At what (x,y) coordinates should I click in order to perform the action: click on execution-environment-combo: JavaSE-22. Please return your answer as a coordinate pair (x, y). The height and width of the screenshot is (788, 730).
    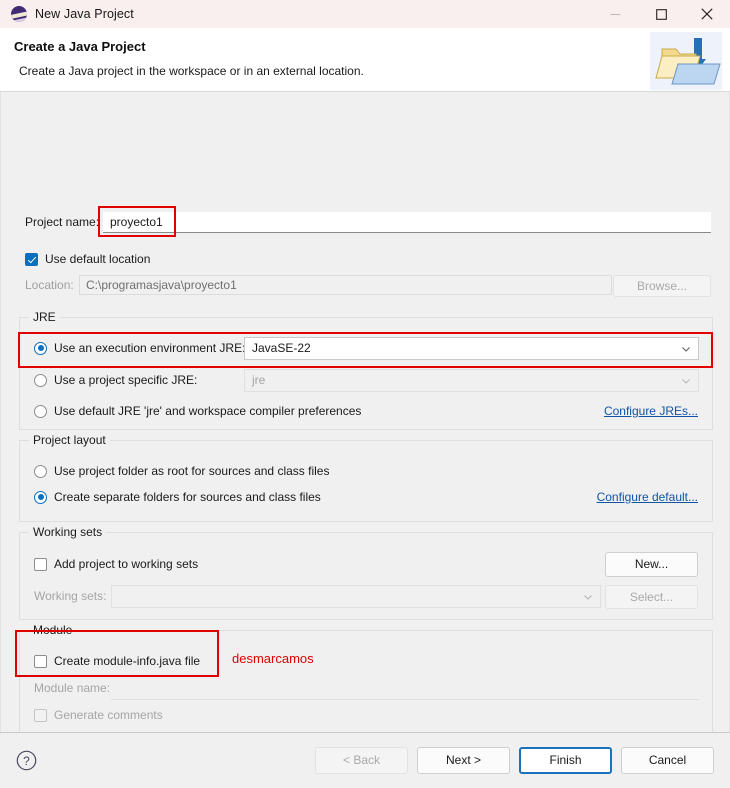
    Looking at the image, I should click on (471, 348).